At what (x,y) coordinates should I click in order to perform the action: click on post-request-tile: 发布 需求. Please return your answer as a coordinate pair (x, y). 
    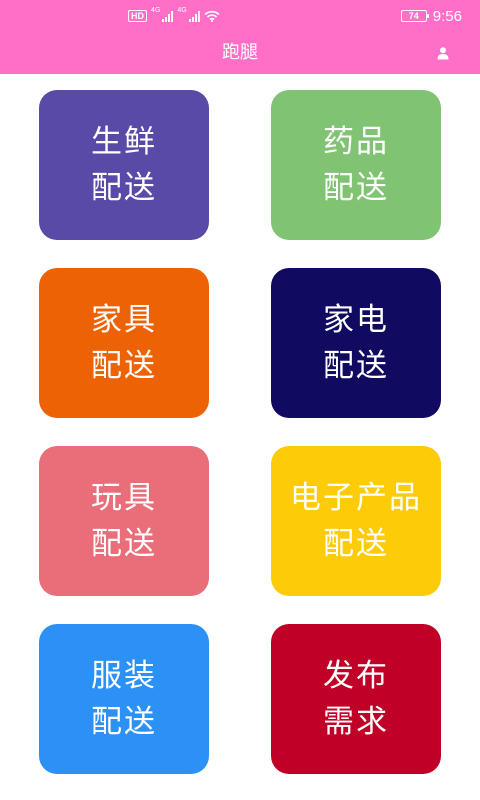
    Looking at the image, I should click on (356, 699).